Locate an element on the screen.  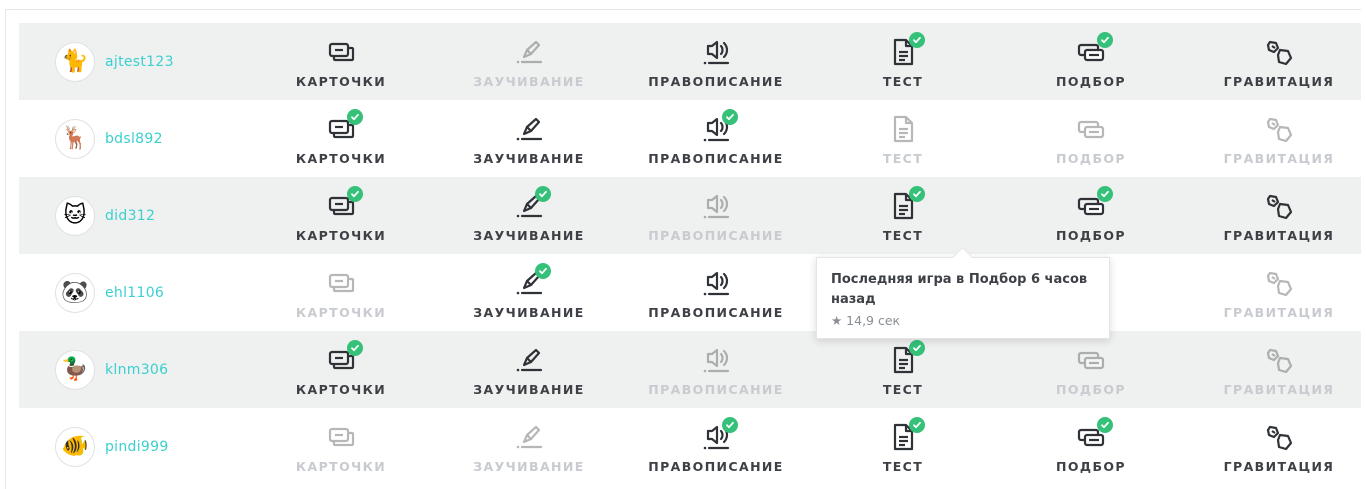
username-link: ehl1106 is located at coordinates (134, 293).